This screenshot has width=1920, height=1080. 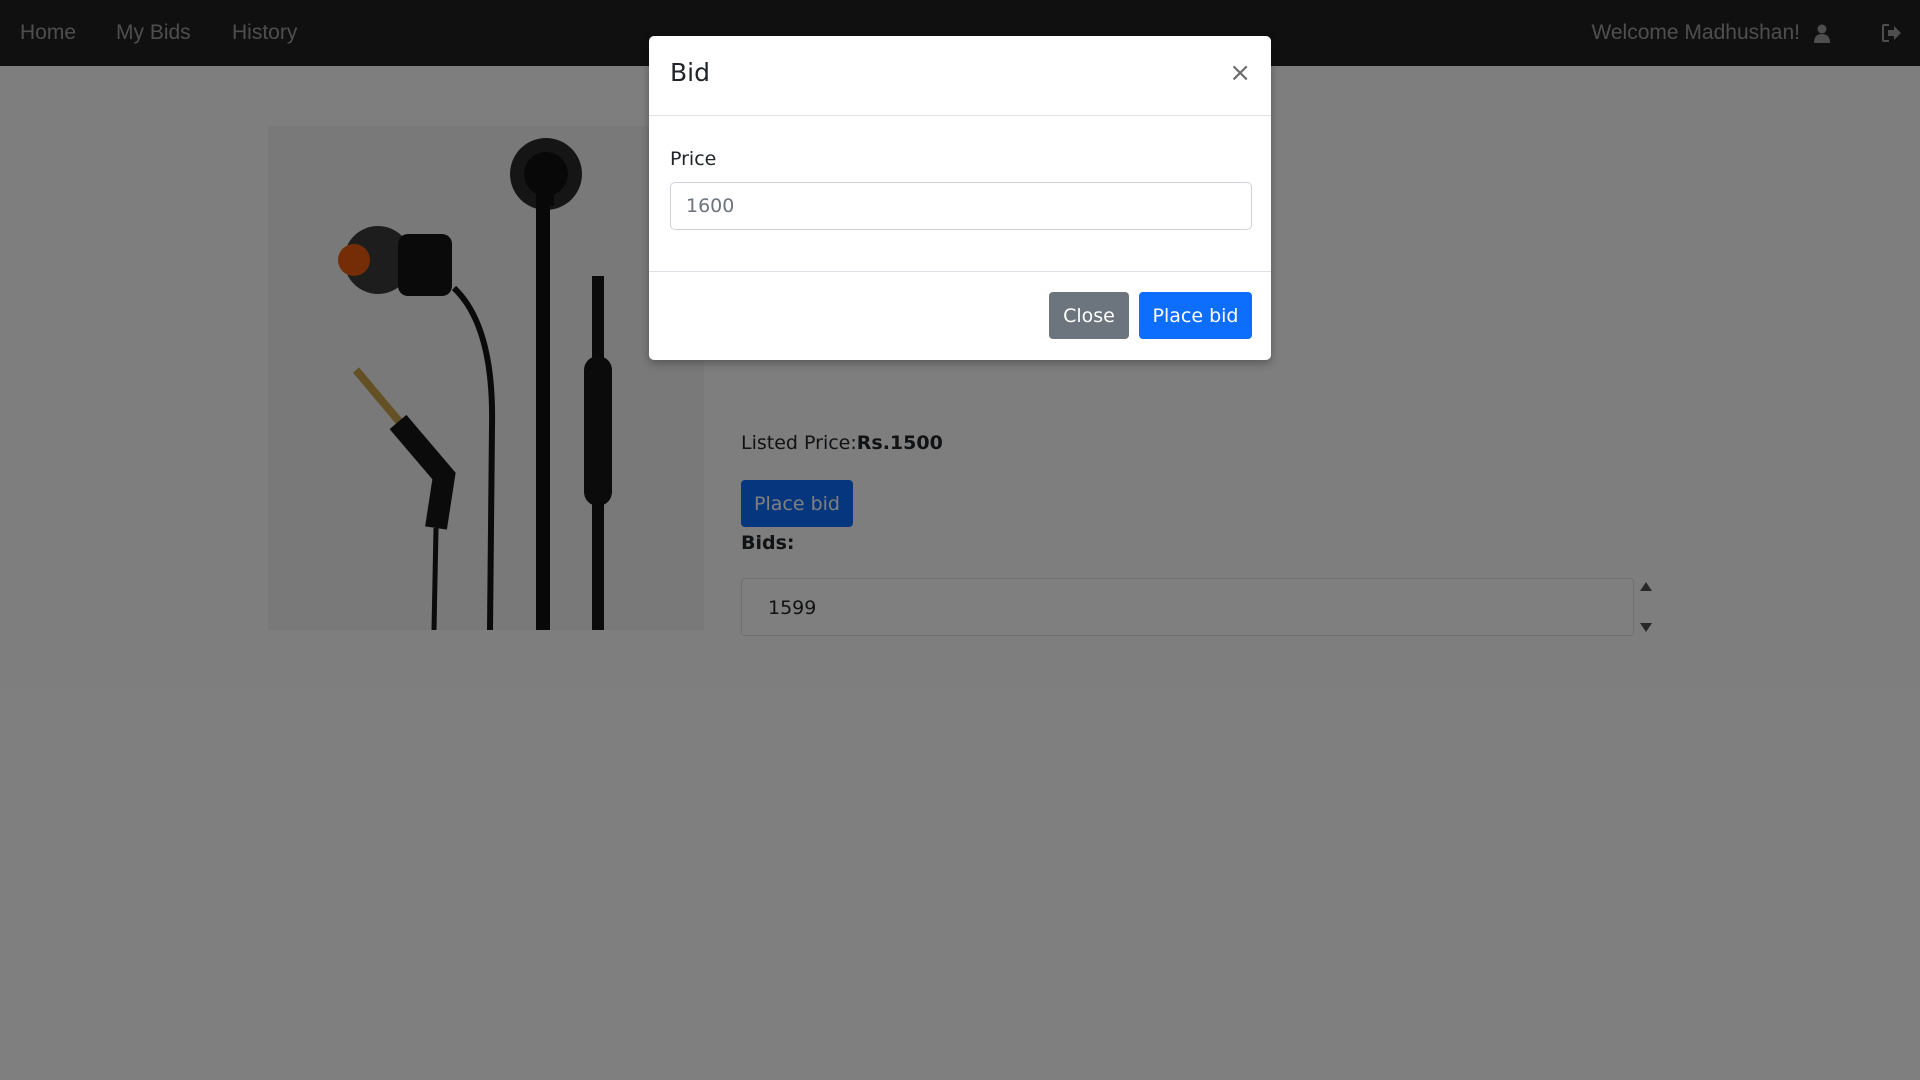 I want to click on price-label: Price, so click(x=693, y=159).